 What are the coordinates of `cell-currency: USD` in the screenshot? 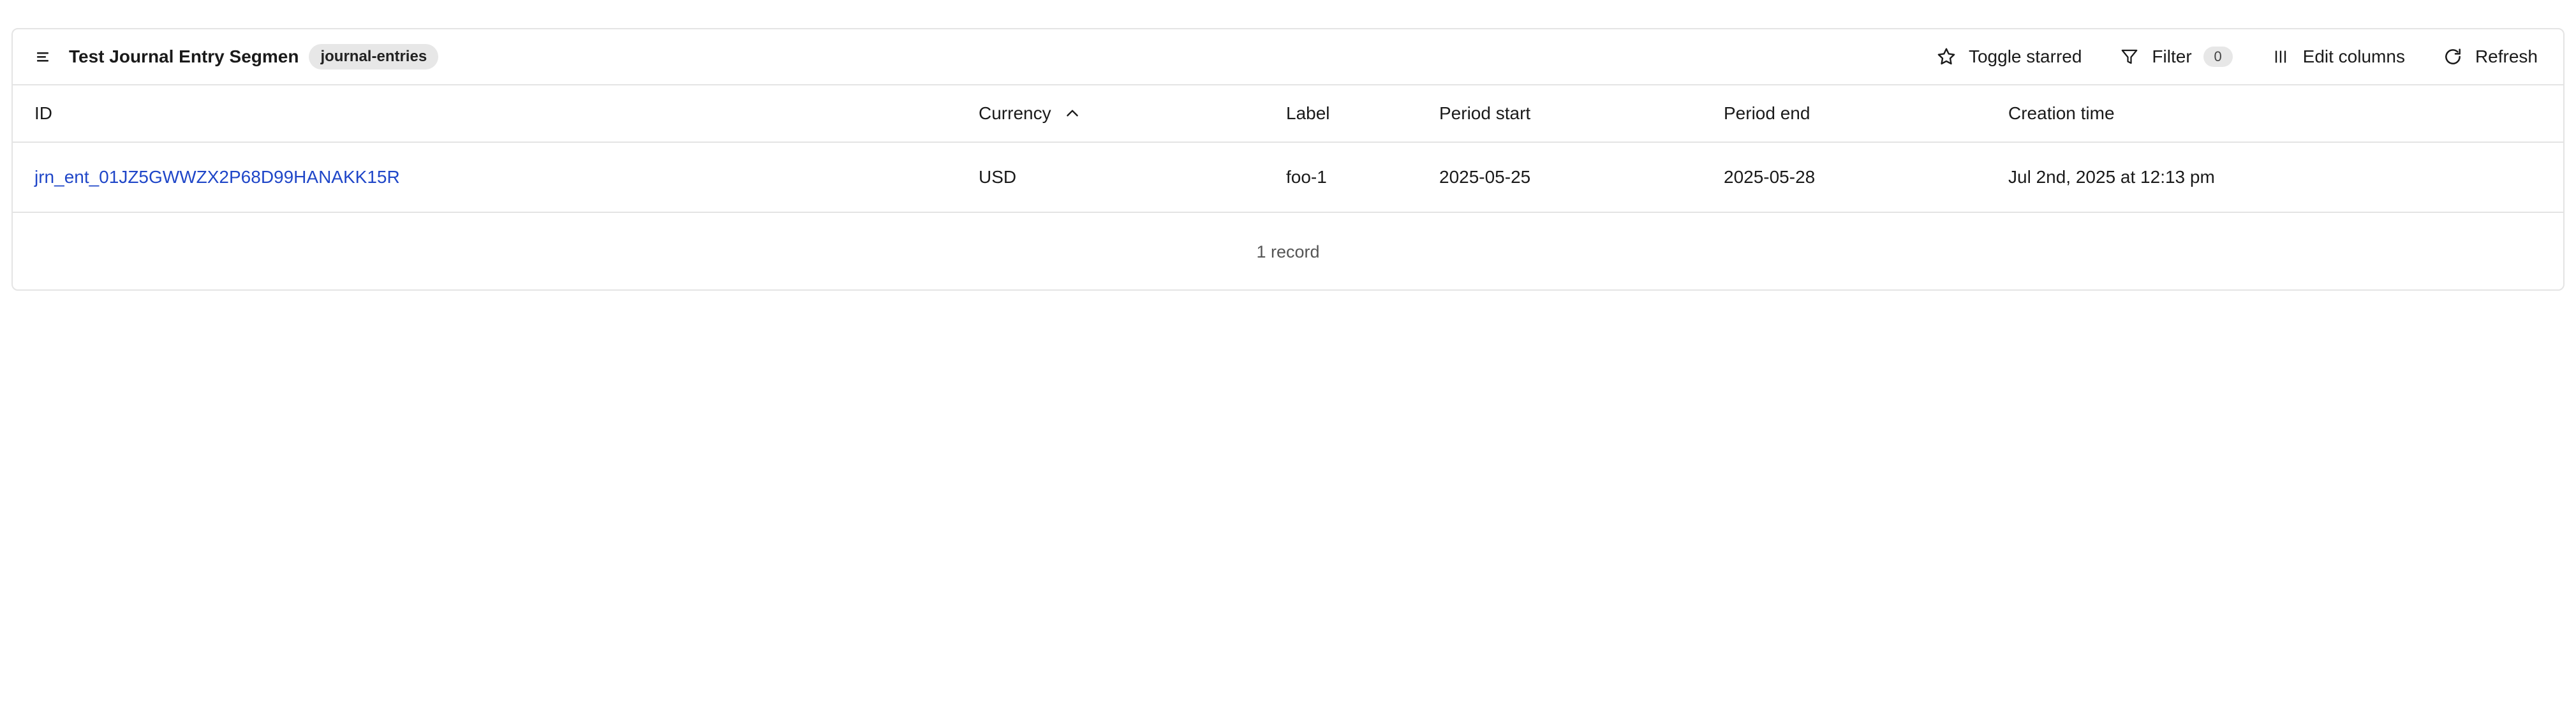 It's located at (998, 177).